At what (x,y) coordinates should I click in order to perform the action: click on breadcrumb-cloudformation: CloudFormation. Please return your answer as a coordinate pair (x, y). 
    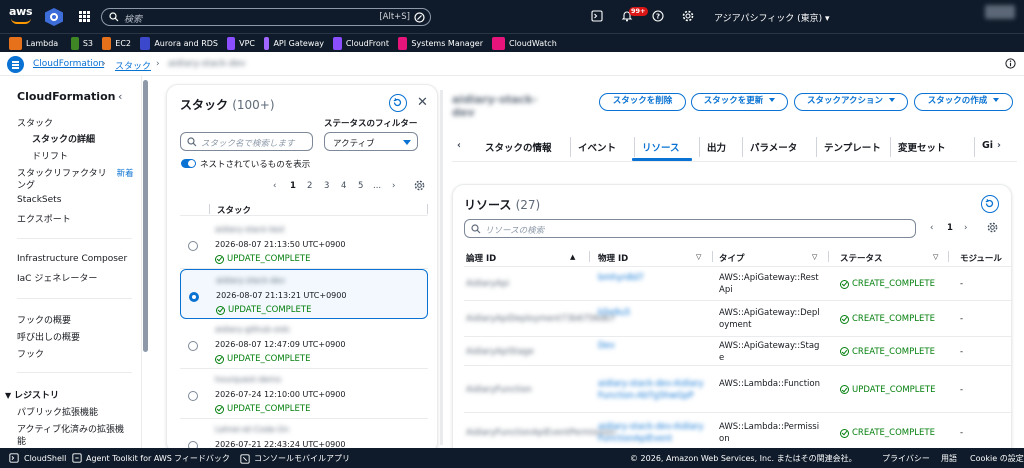
    Looking at the image, I should click on (68, 64).